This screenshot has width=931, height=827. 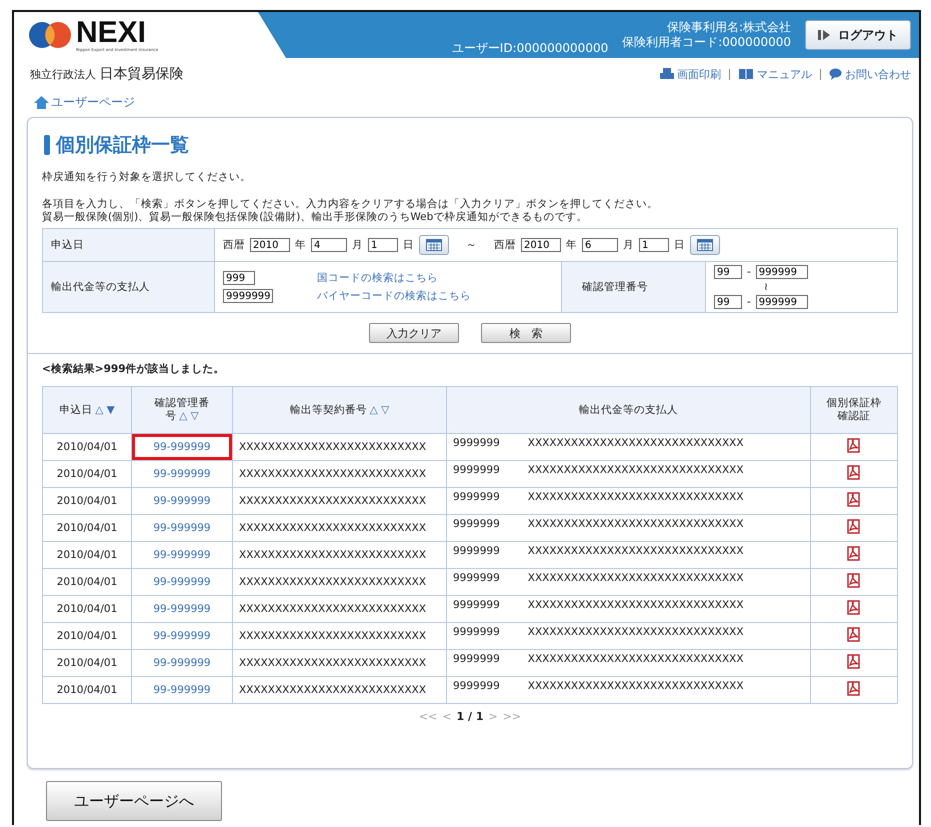 I want to click on header-link: マニュアル, so click(x=784, y=74).